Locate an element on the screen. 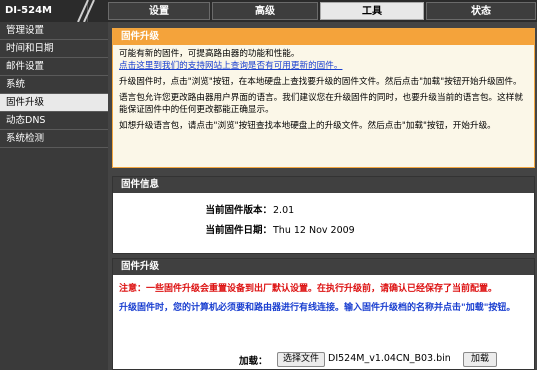 The image size is (537, 370). firmware-date-value: Thu 12 Nov 2009 is located at coordinates (314, 230).